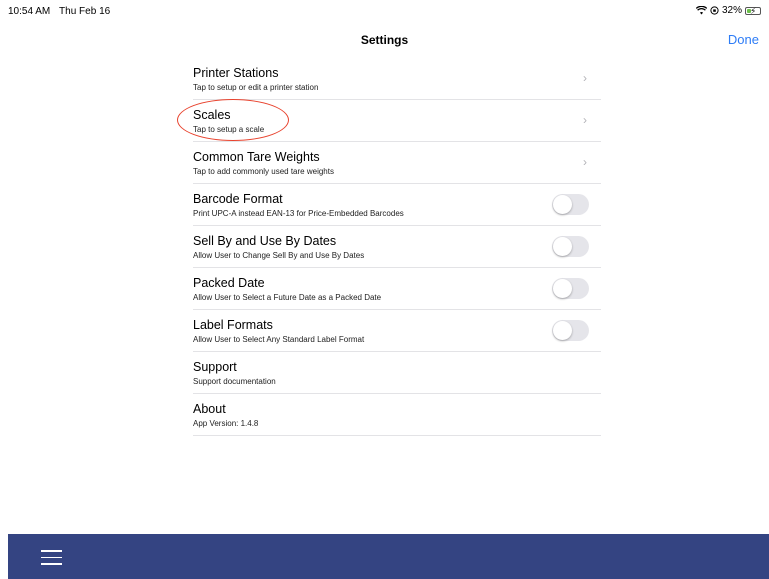 This screenshot has height=579, width=769. What do you see at coordinates (397, 373) in the screenshot?
I see `settings-row-support: Support Support documentation` at bounding box center [397, 373].